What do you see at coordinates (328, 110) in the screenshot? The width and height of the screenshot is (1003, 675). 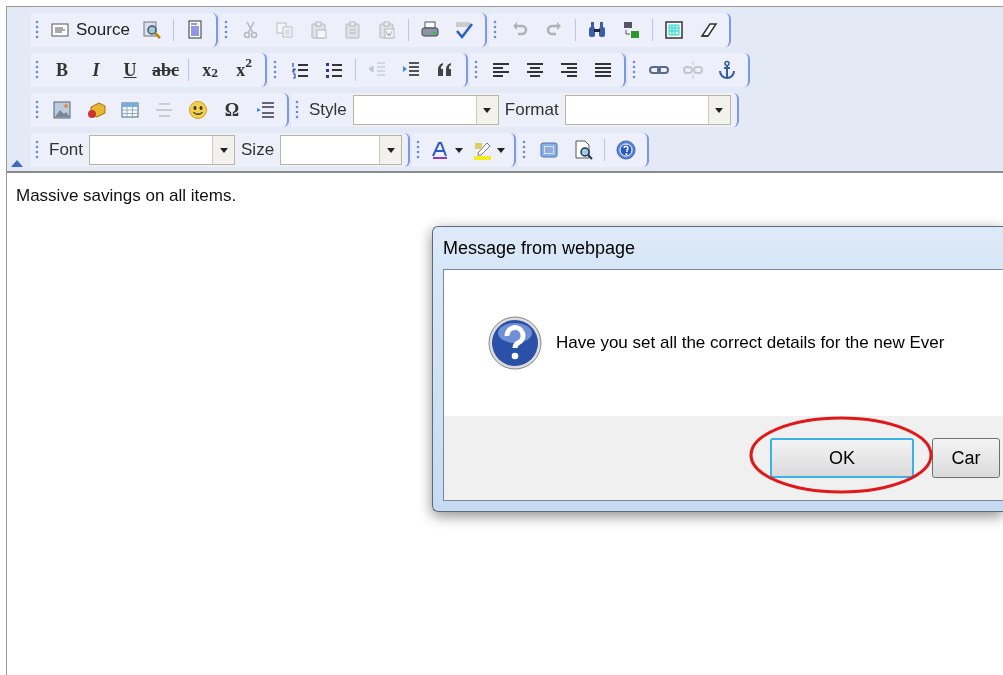 I see `combo-label: Style` at bounding box center [328, 110].